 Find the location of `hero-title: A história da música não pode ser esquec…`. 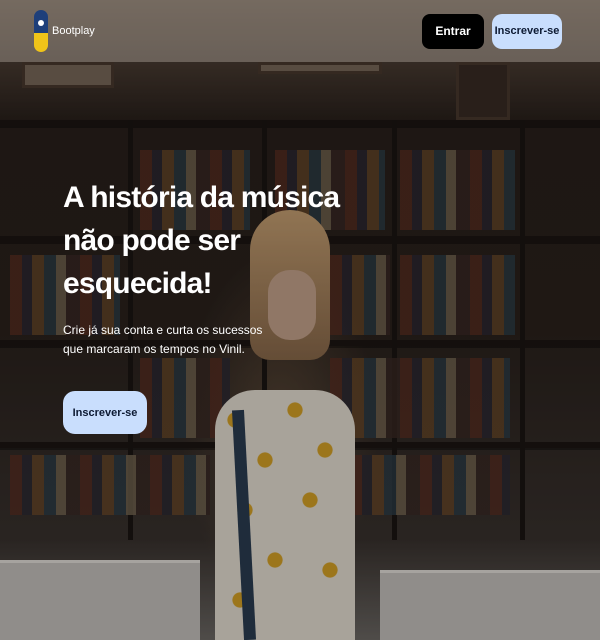

hero-title: A história da música não pode ser esquec… is located at coordinates (201, 240).